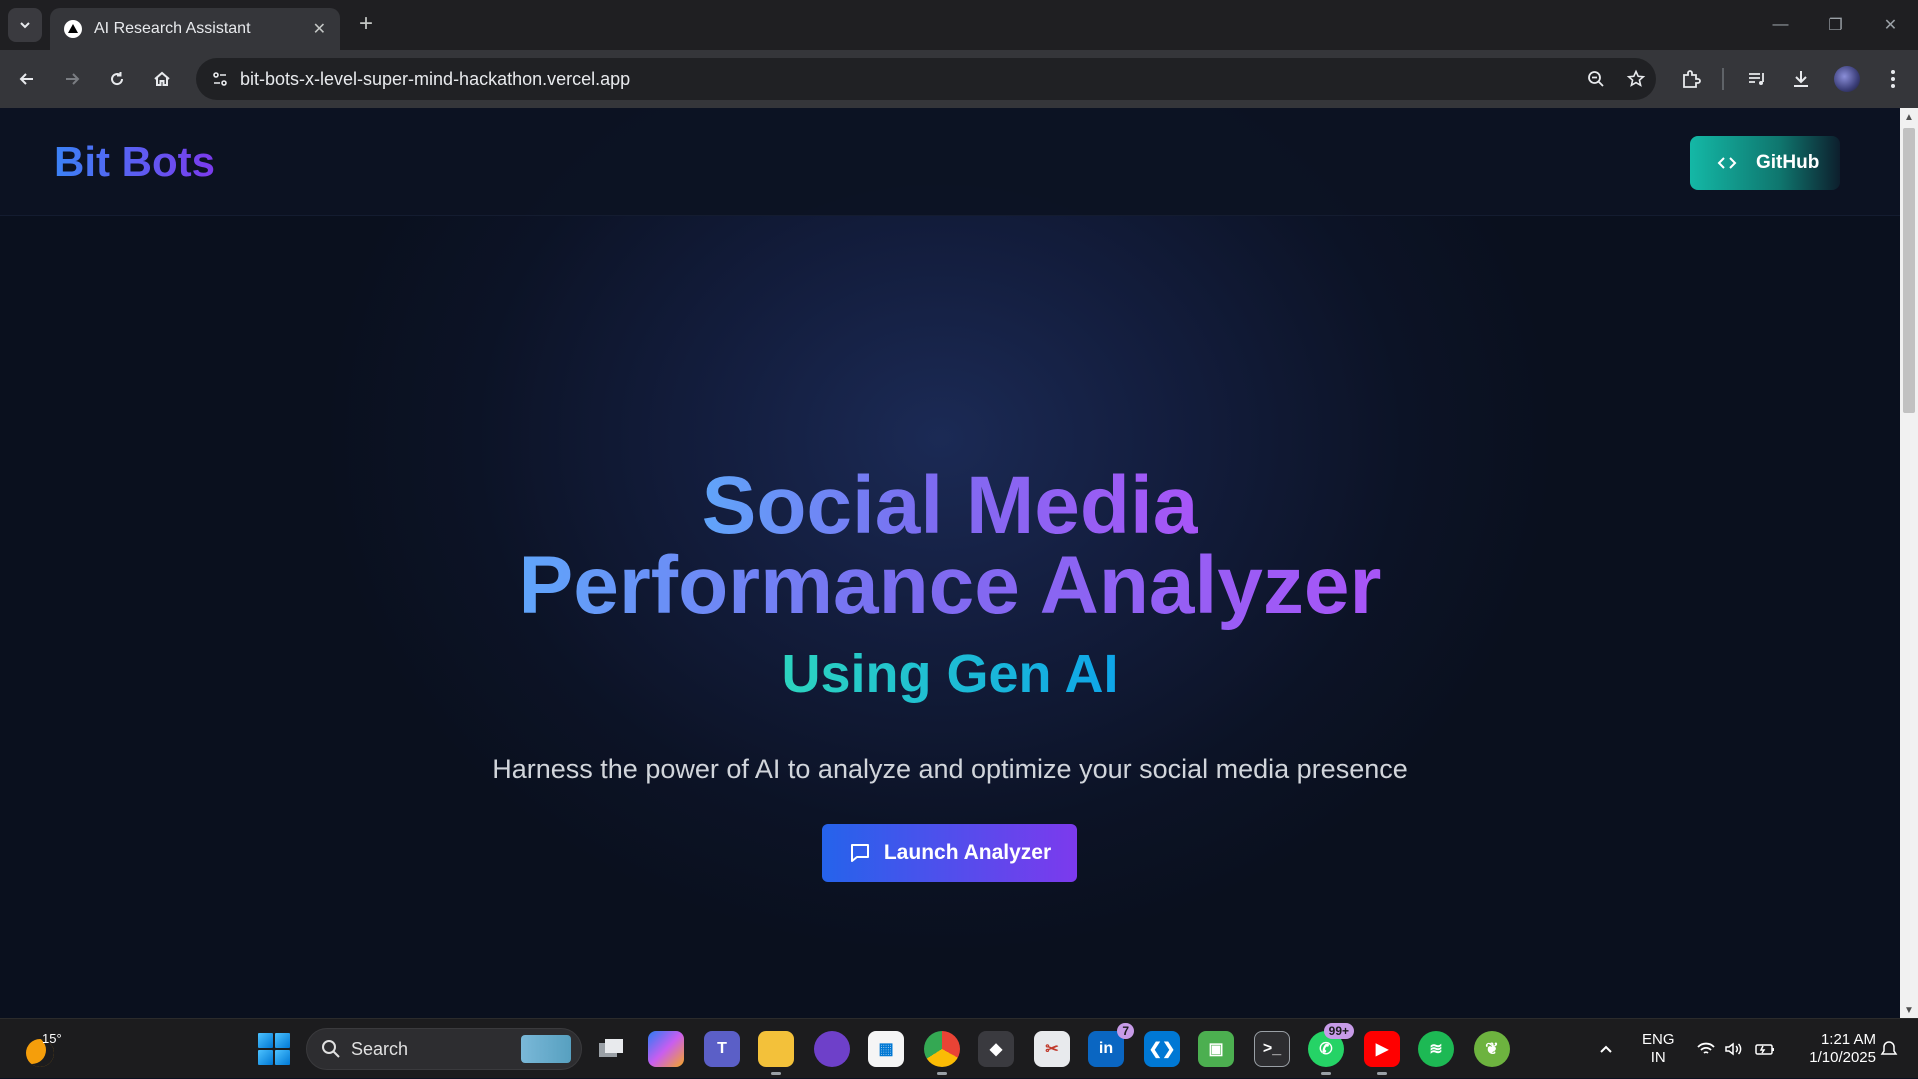  I want to click on system-clock: 1:21 AM 1/10/2025, so click(1833, 1049).